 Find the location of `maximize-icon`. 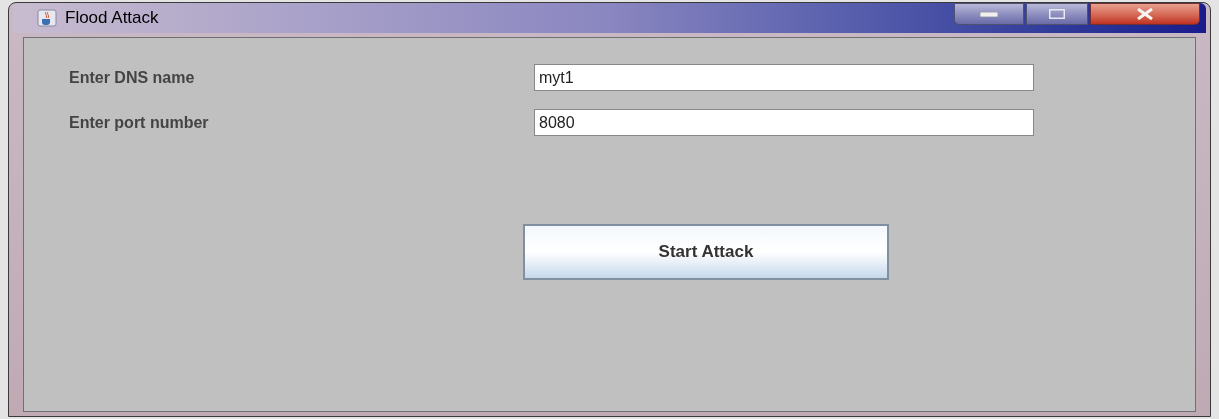

maximize-icon is located at coordinates (1057, 14).